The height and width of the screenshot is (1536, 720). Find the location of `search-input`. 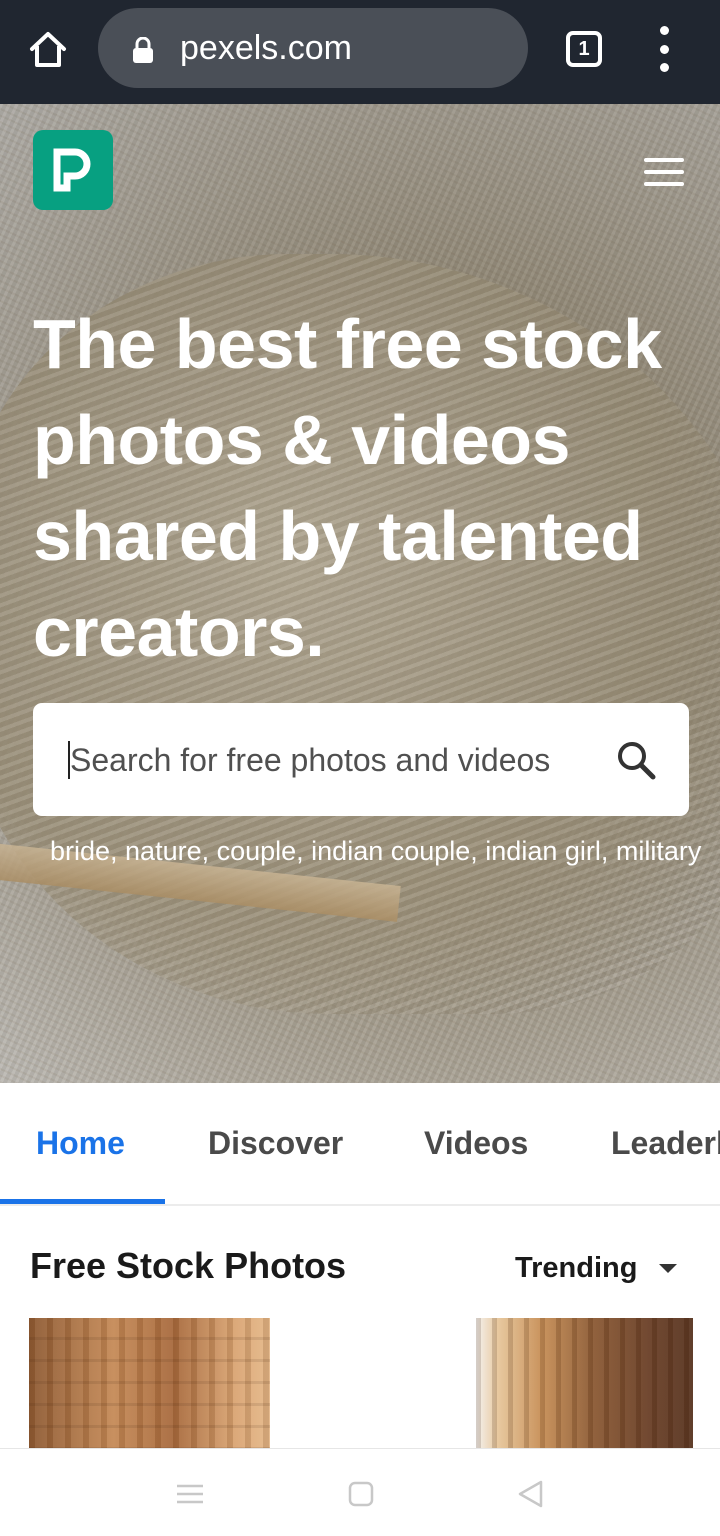

search-input is located at coordinates (310, 760).